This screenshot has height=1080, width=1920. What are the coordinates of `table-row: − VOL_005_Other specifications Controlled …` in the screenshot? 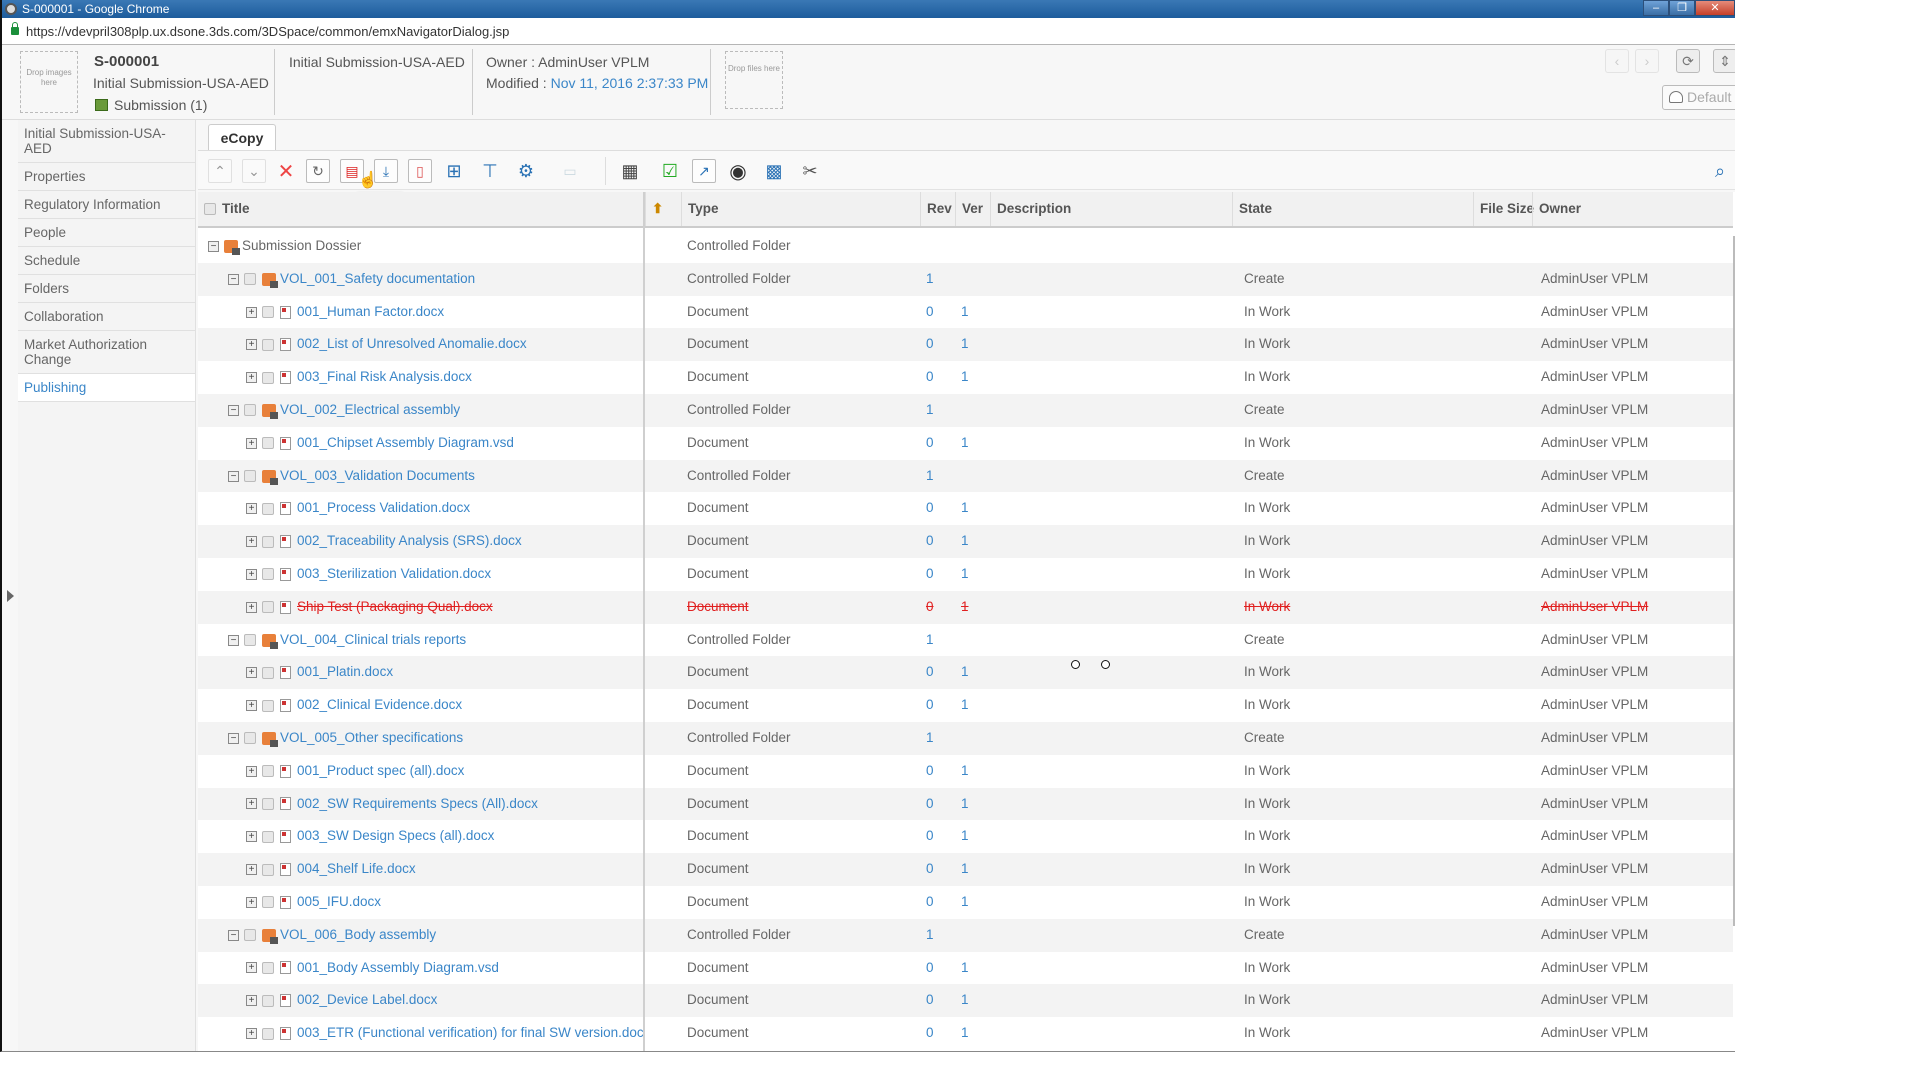 It's located at (965, 738).